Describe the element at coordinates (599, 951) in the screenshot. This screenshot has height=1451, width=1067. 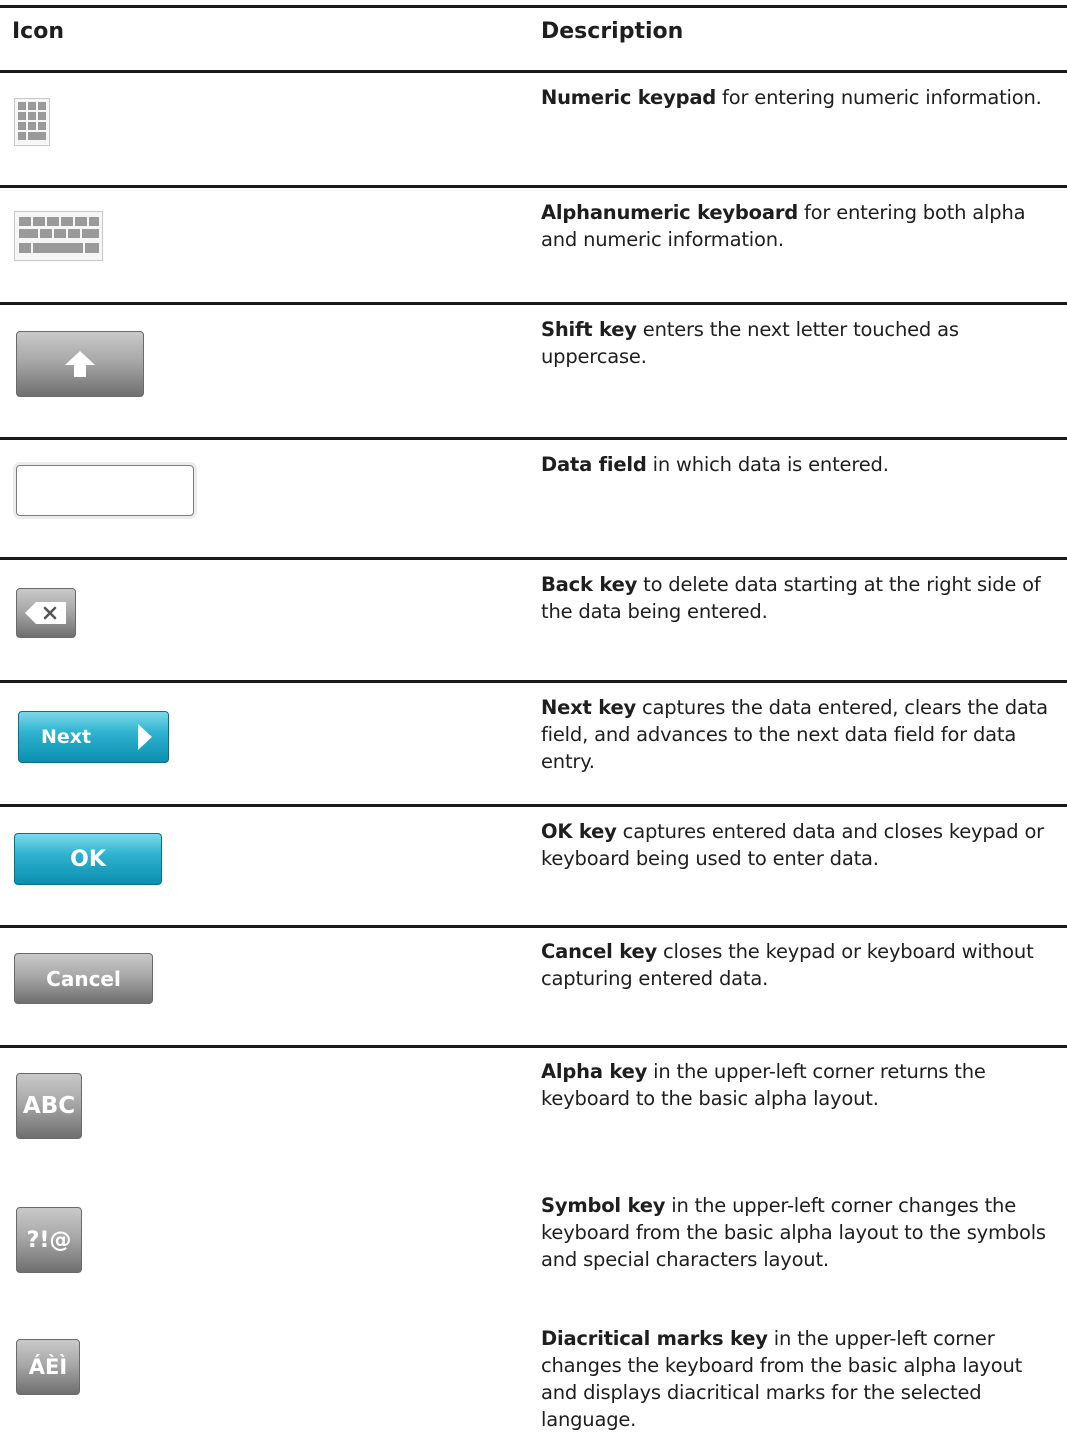
I see `term: Cancel key` at that location.